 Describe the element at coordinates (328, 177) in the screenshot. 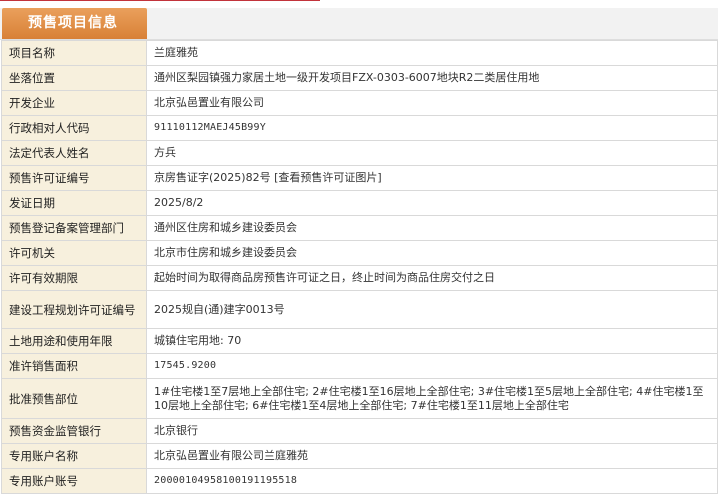

I see `view-permit-image-link: [查看预售许可证图片]` at that location.